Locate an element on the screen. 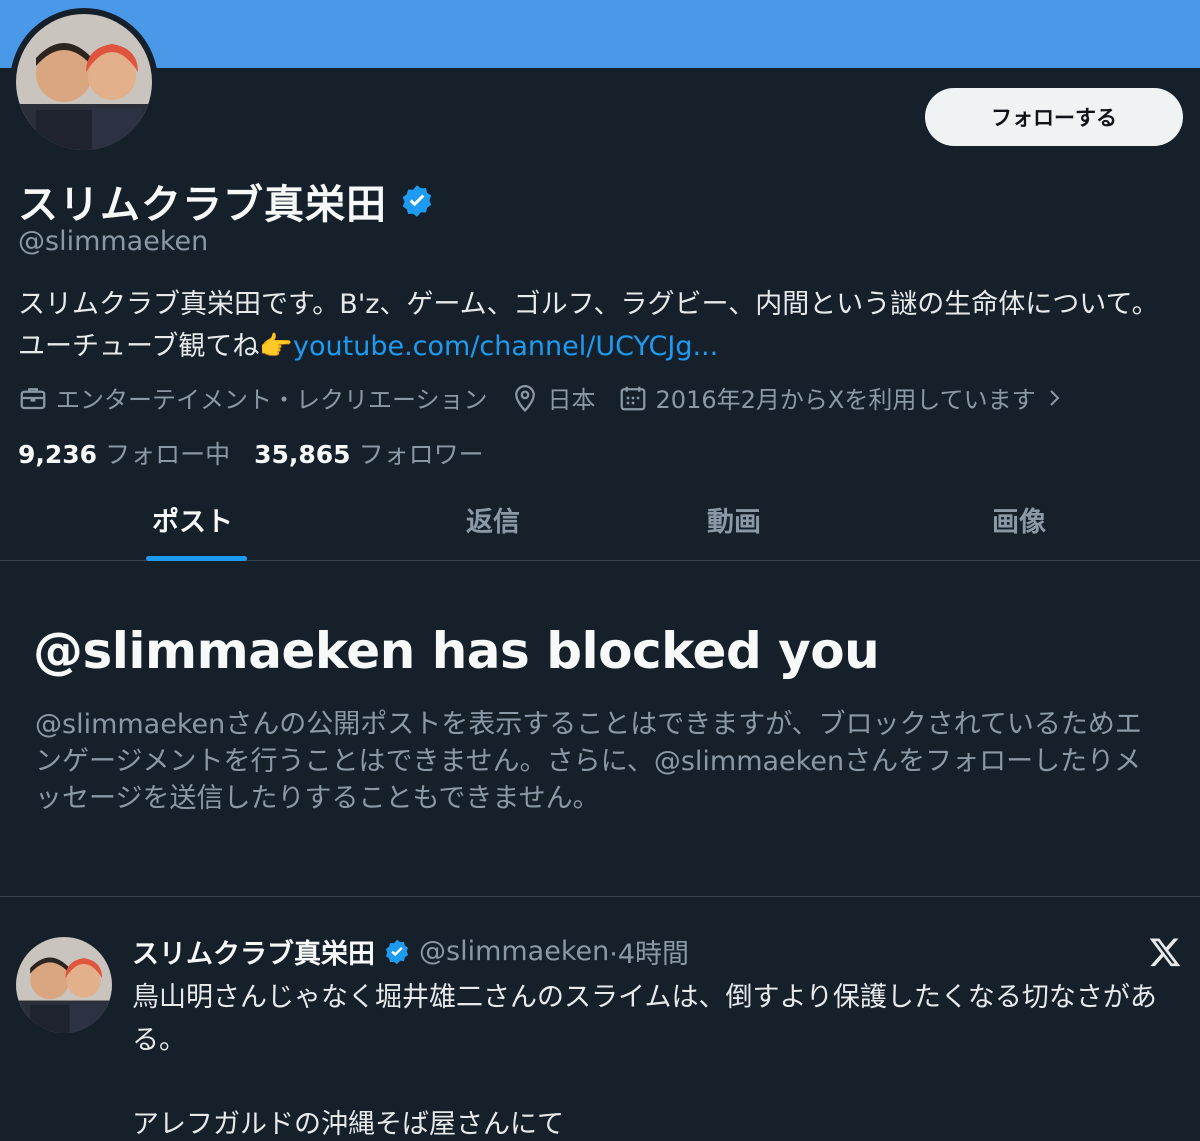  tab-replies: 返信 is located at coordinates (493, 519).